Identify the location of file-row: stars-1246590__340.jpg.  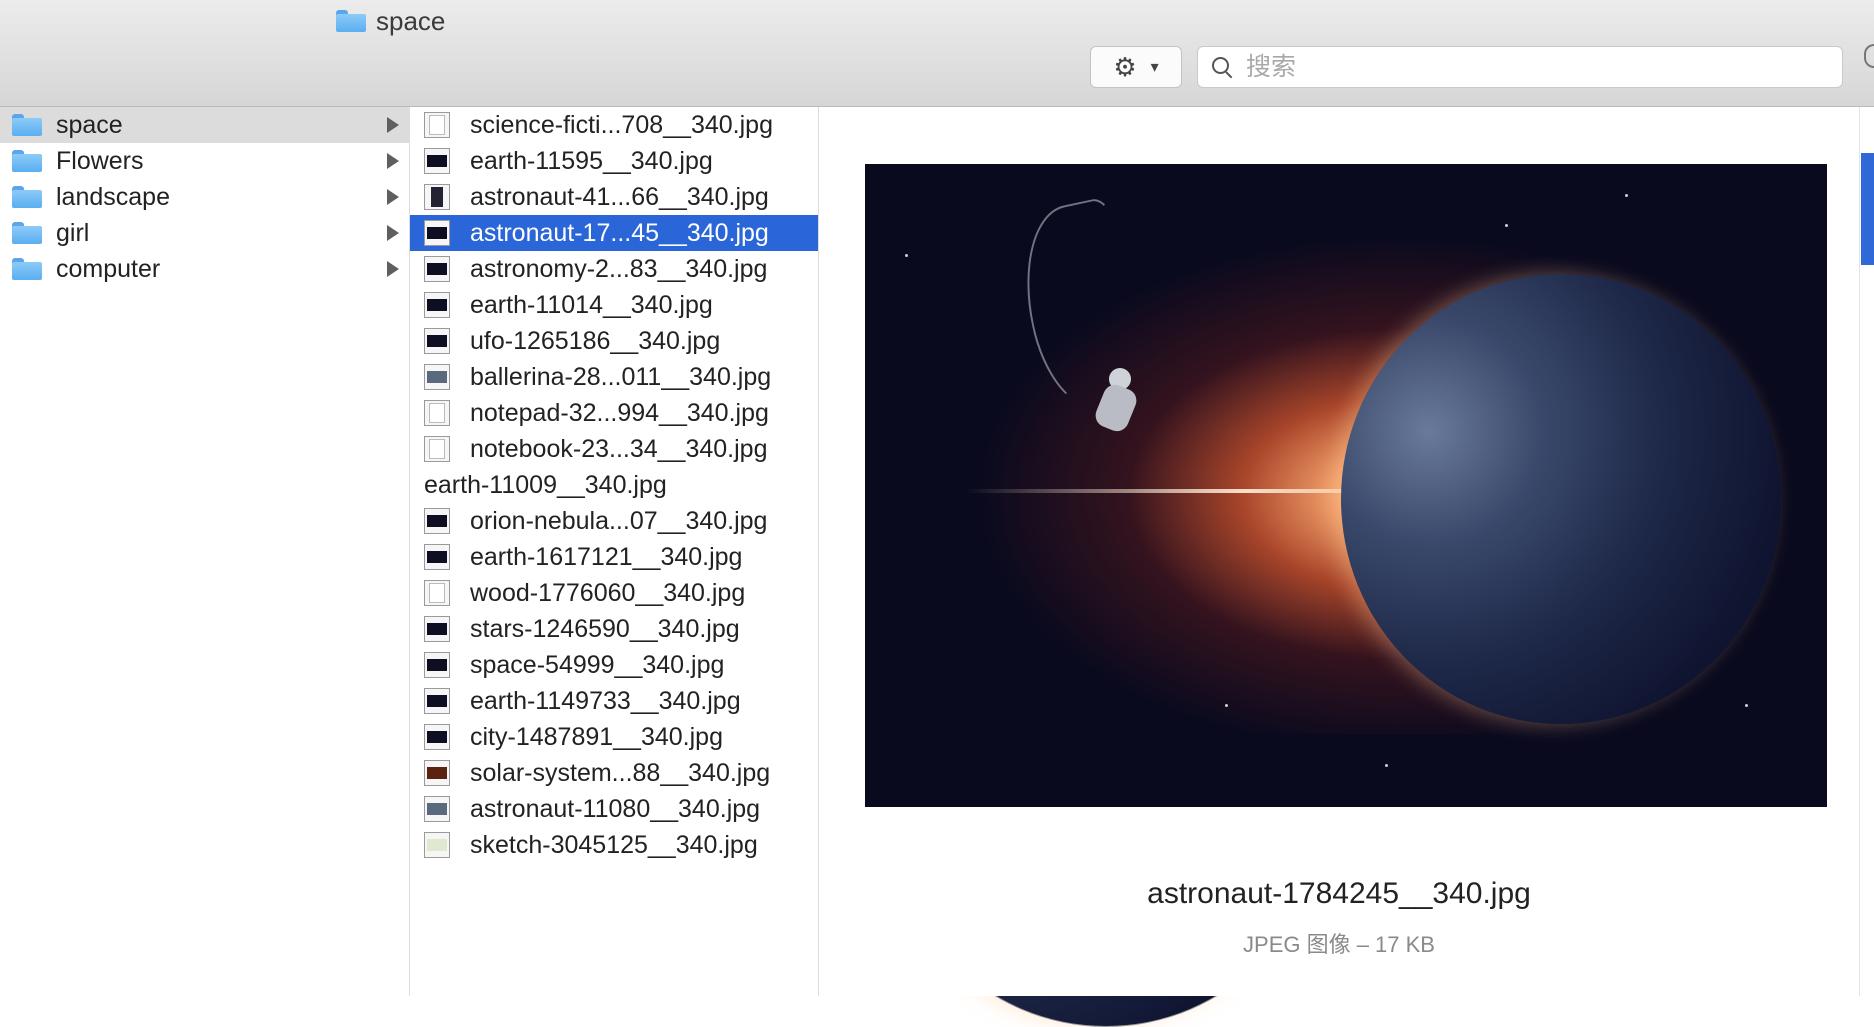
(614, 629).